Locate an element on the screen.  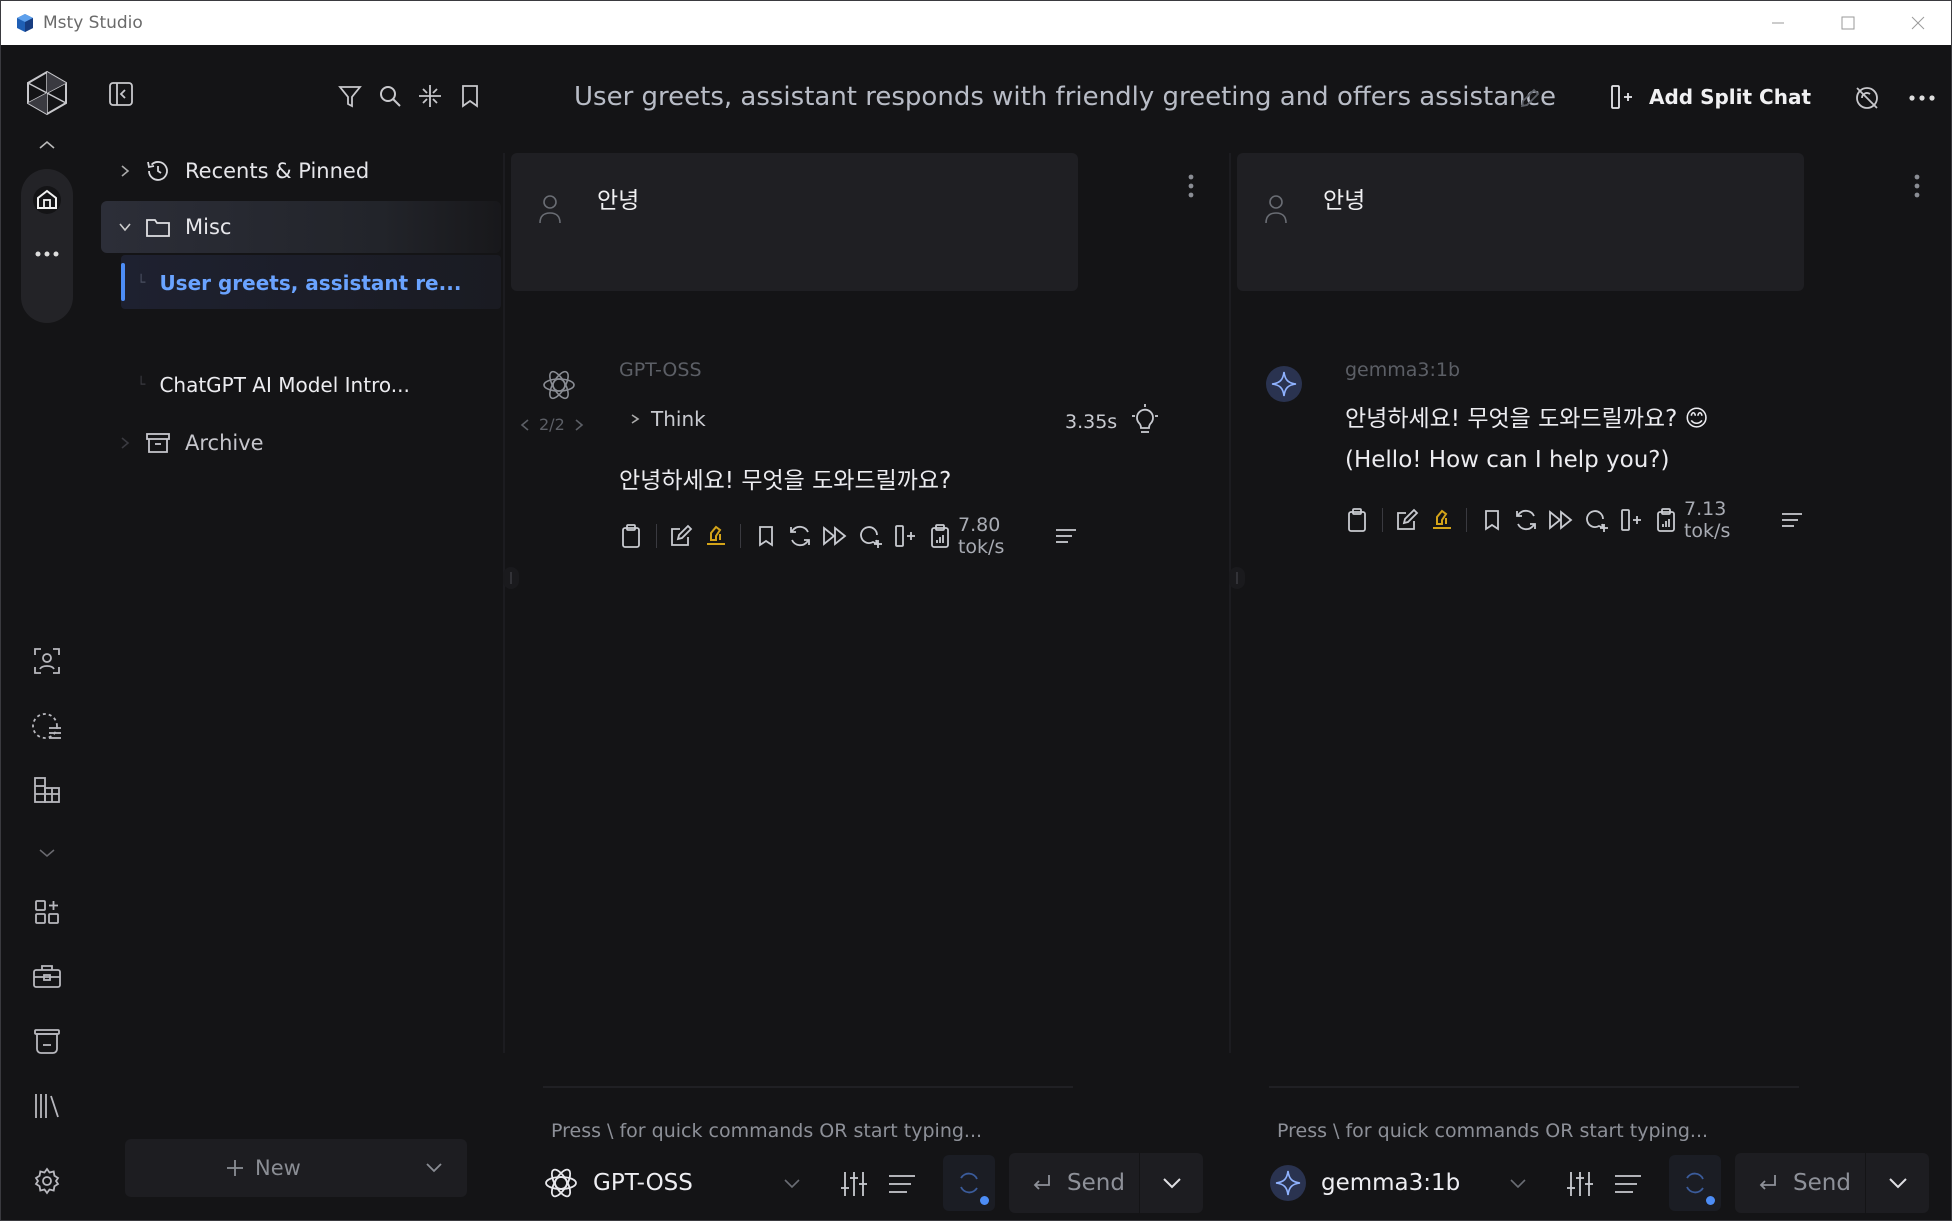
home-icon is located at coordinates (47, 200).